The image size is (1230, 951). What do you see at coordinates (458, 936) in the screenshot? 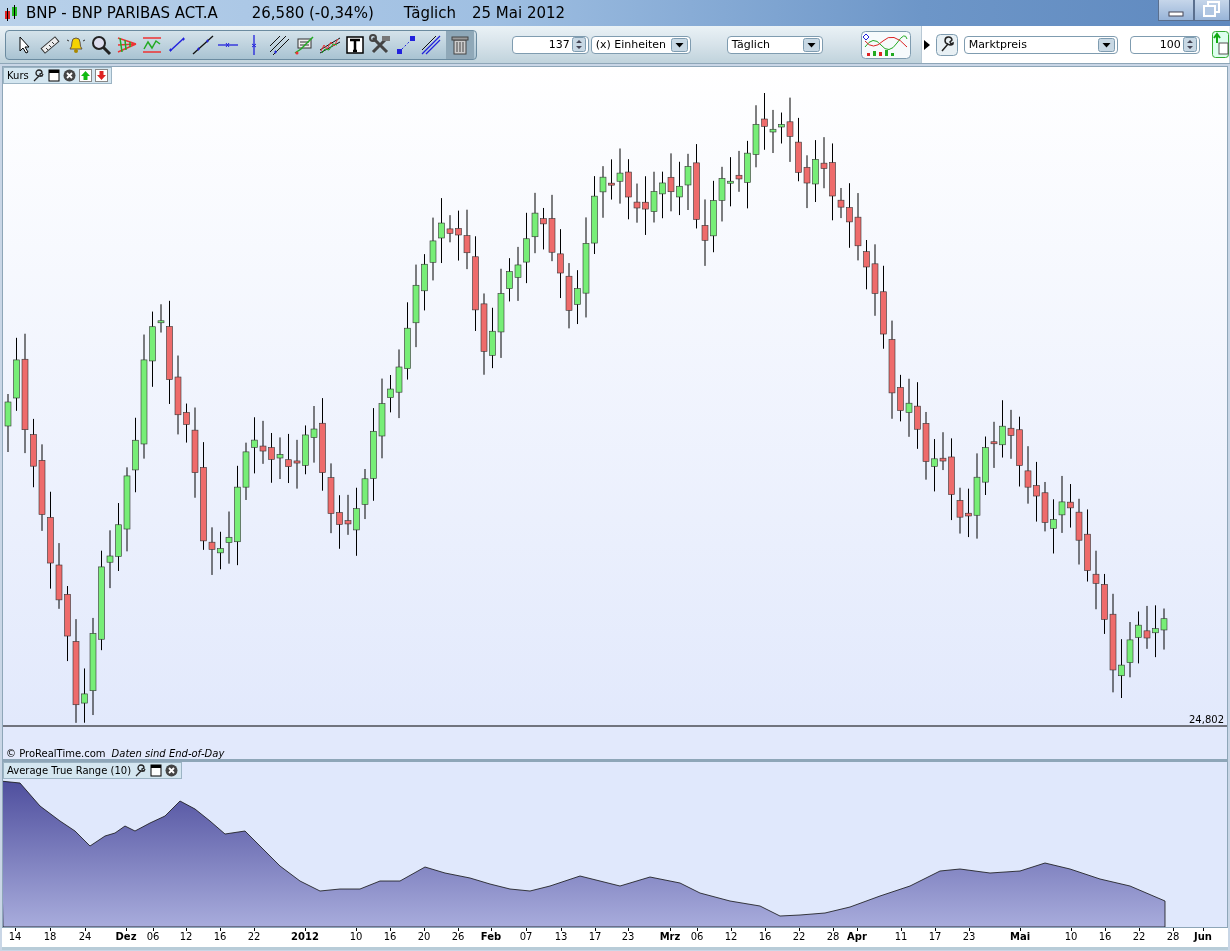
I see `axis-label: 26` at bounding box center [458, 936].